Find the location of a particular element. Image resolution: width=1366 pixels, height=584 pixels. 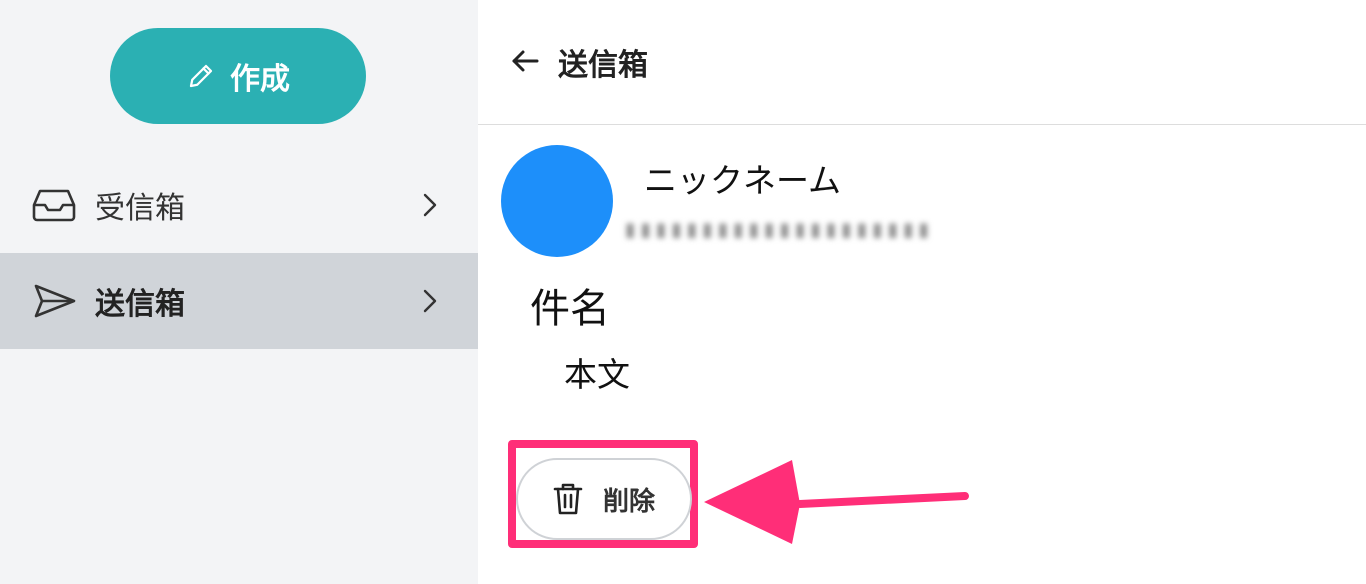

sender-email-redacted: ▮▮▮▮▮▮▮▮▮▮▮▮▮▮▮▮▮▮▮▮ is located at coordinates (777, 229).